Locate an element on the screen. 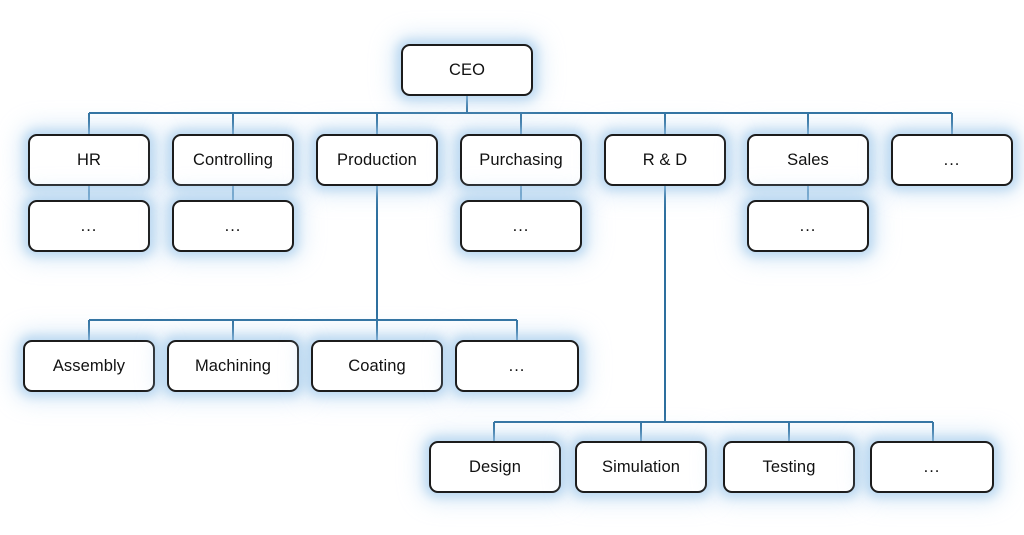  org-node-label-assembly: Assembly is located at coordinates (89, 365).